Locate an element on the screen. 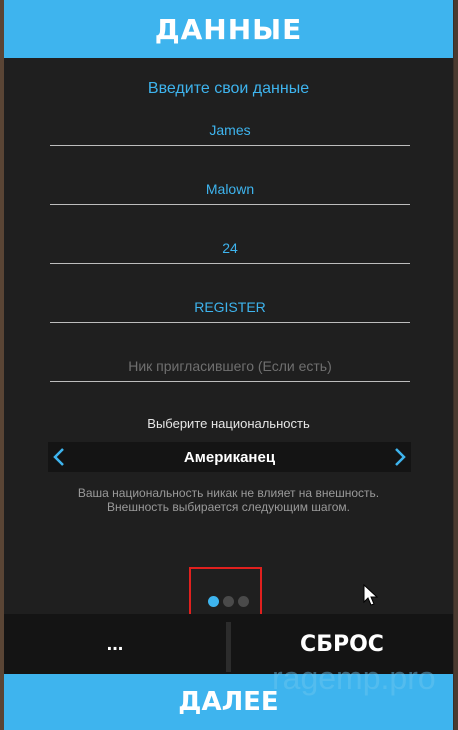  age-input is located at coordinates (230, 248).